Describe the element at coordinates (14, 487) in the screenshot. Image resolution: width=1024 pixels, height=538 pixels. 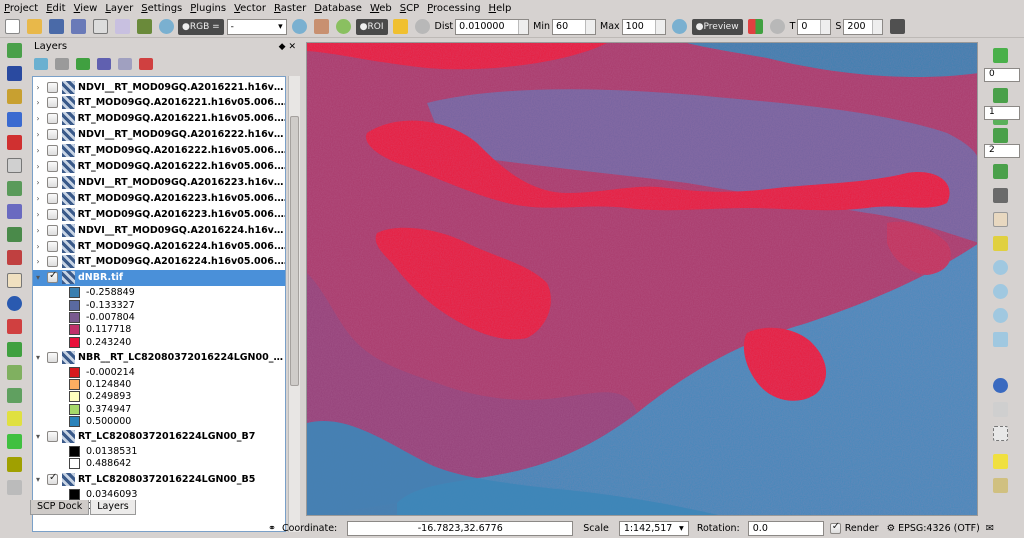
I see `edit-pencil-icon` at that location.